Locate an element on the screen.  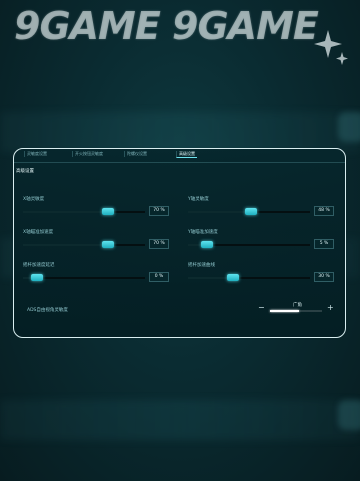
ads-freelook-label: ADS自由视角灵敏度 is located at coordinates (47, 310).